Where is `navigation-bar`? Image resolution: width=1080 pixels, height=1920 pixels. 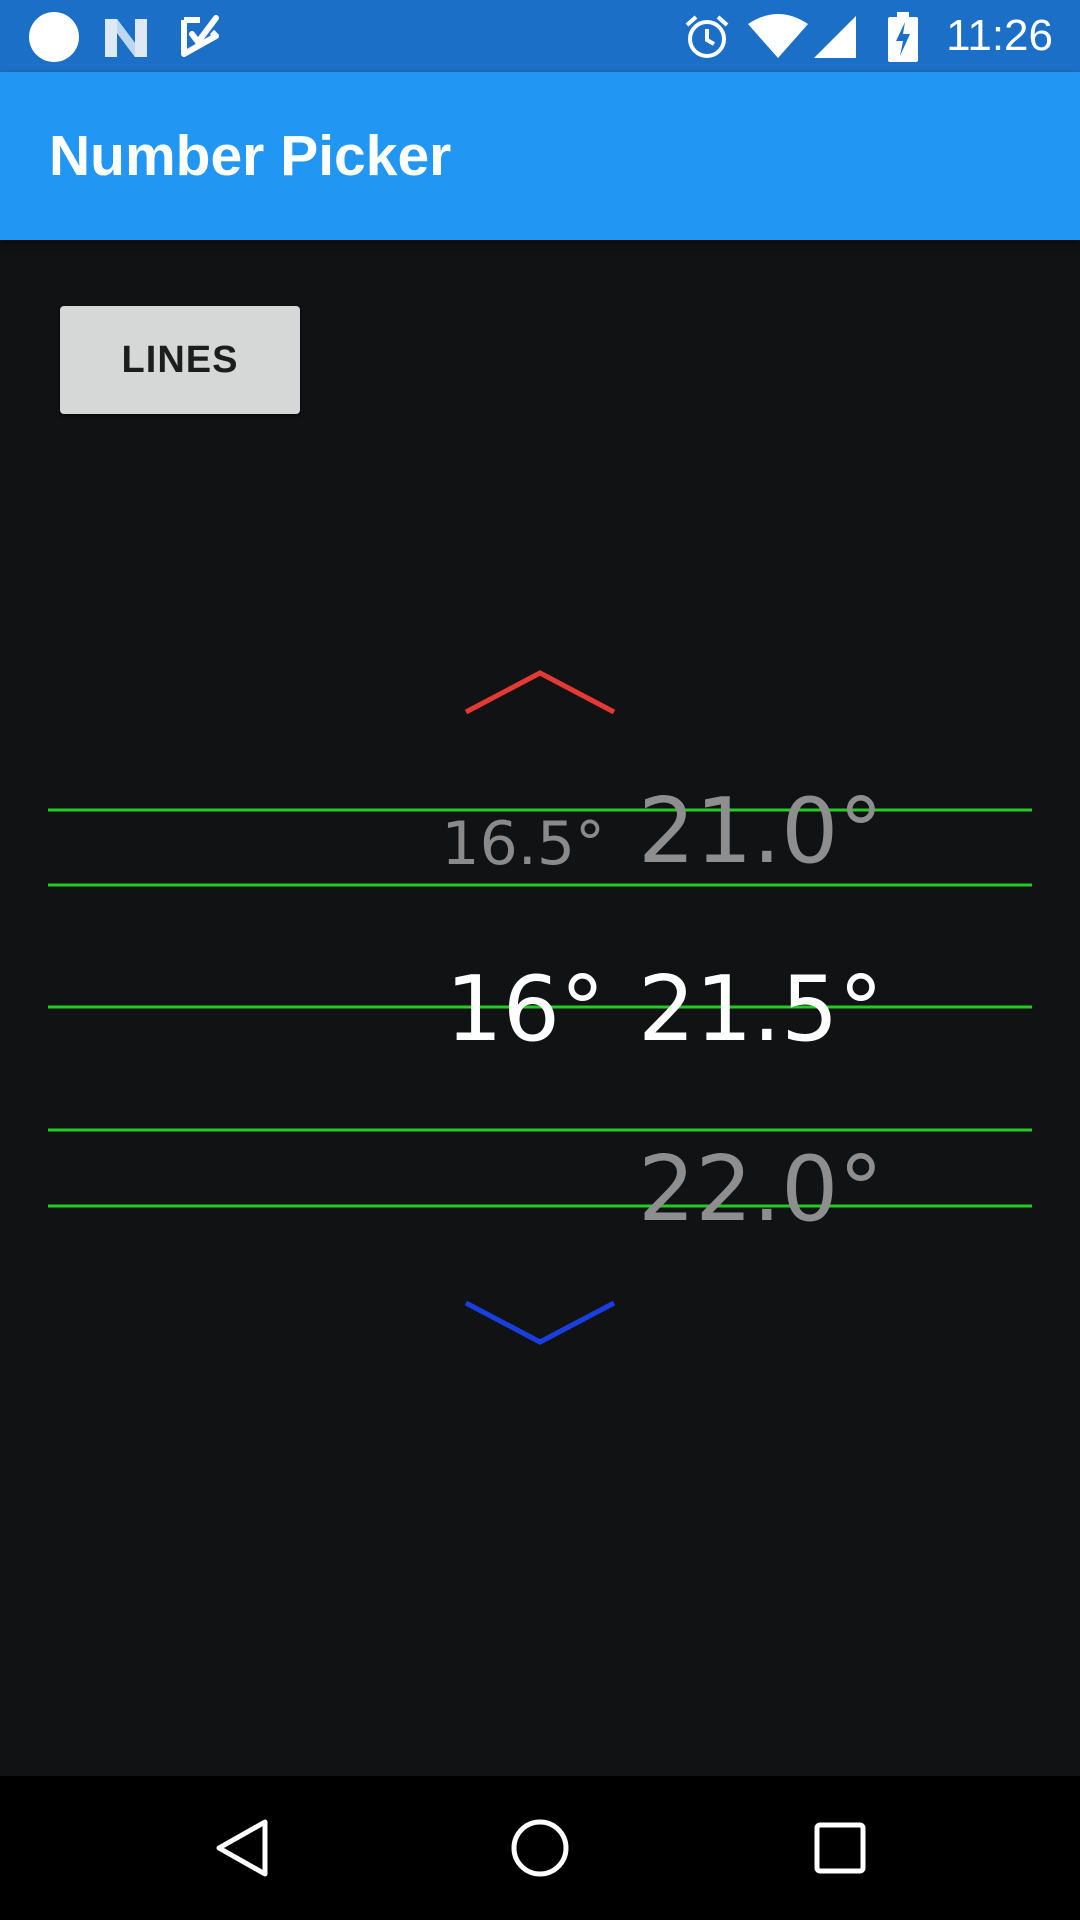
navigation-bar is located at coordinates (540, 1848).